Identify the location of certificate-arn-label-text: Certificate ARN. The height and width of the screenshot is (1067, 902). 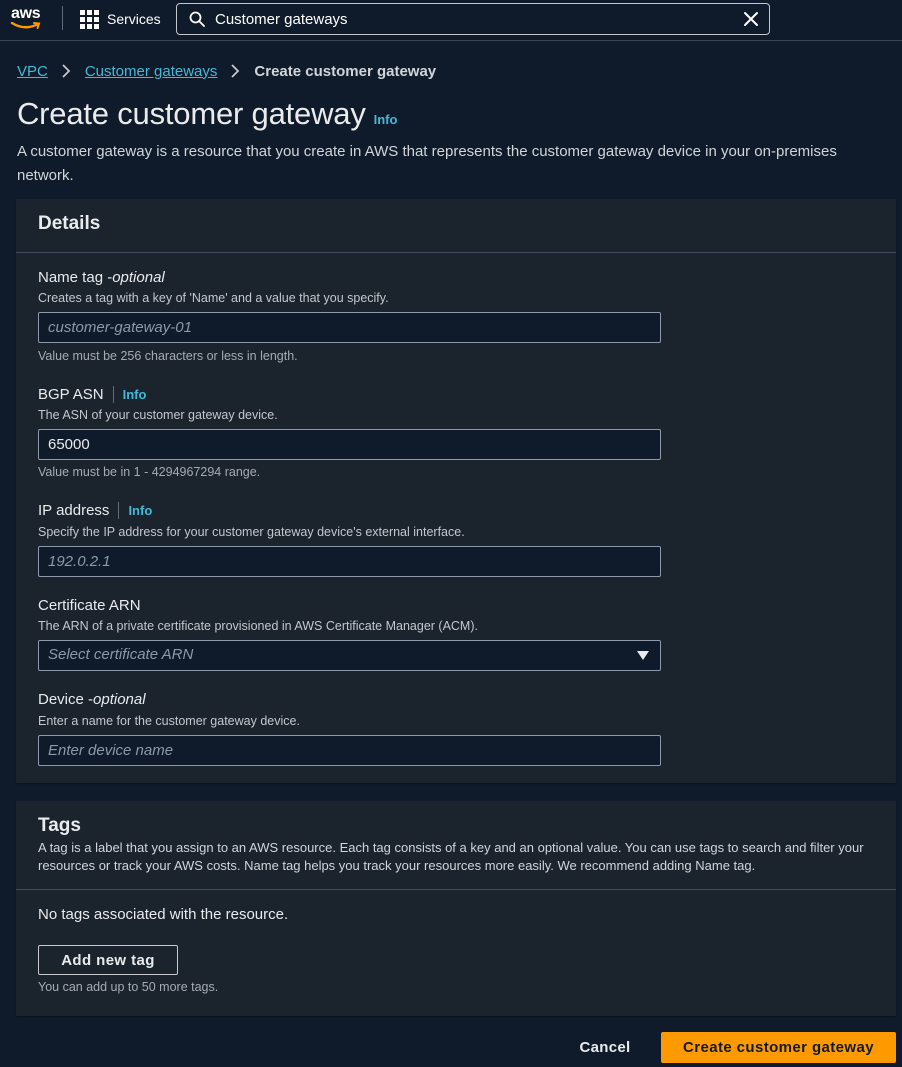
(89, 605).